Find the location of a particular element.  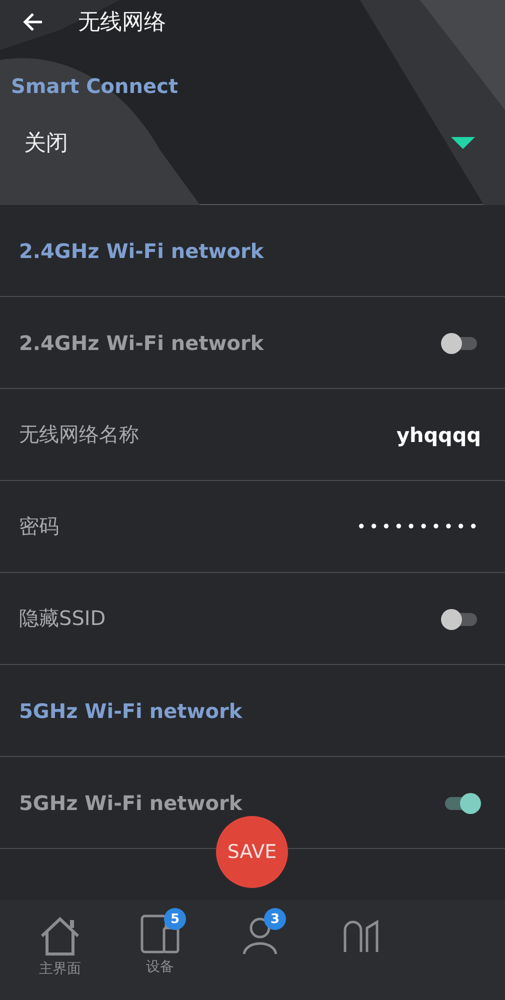

setting-label: 密码 is located at coordinates (39, 526).